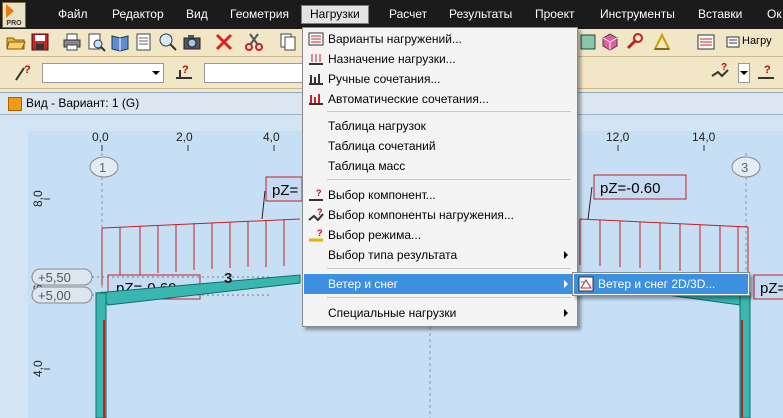  I want to click on results-query-icon: ?, so click(766, 72).